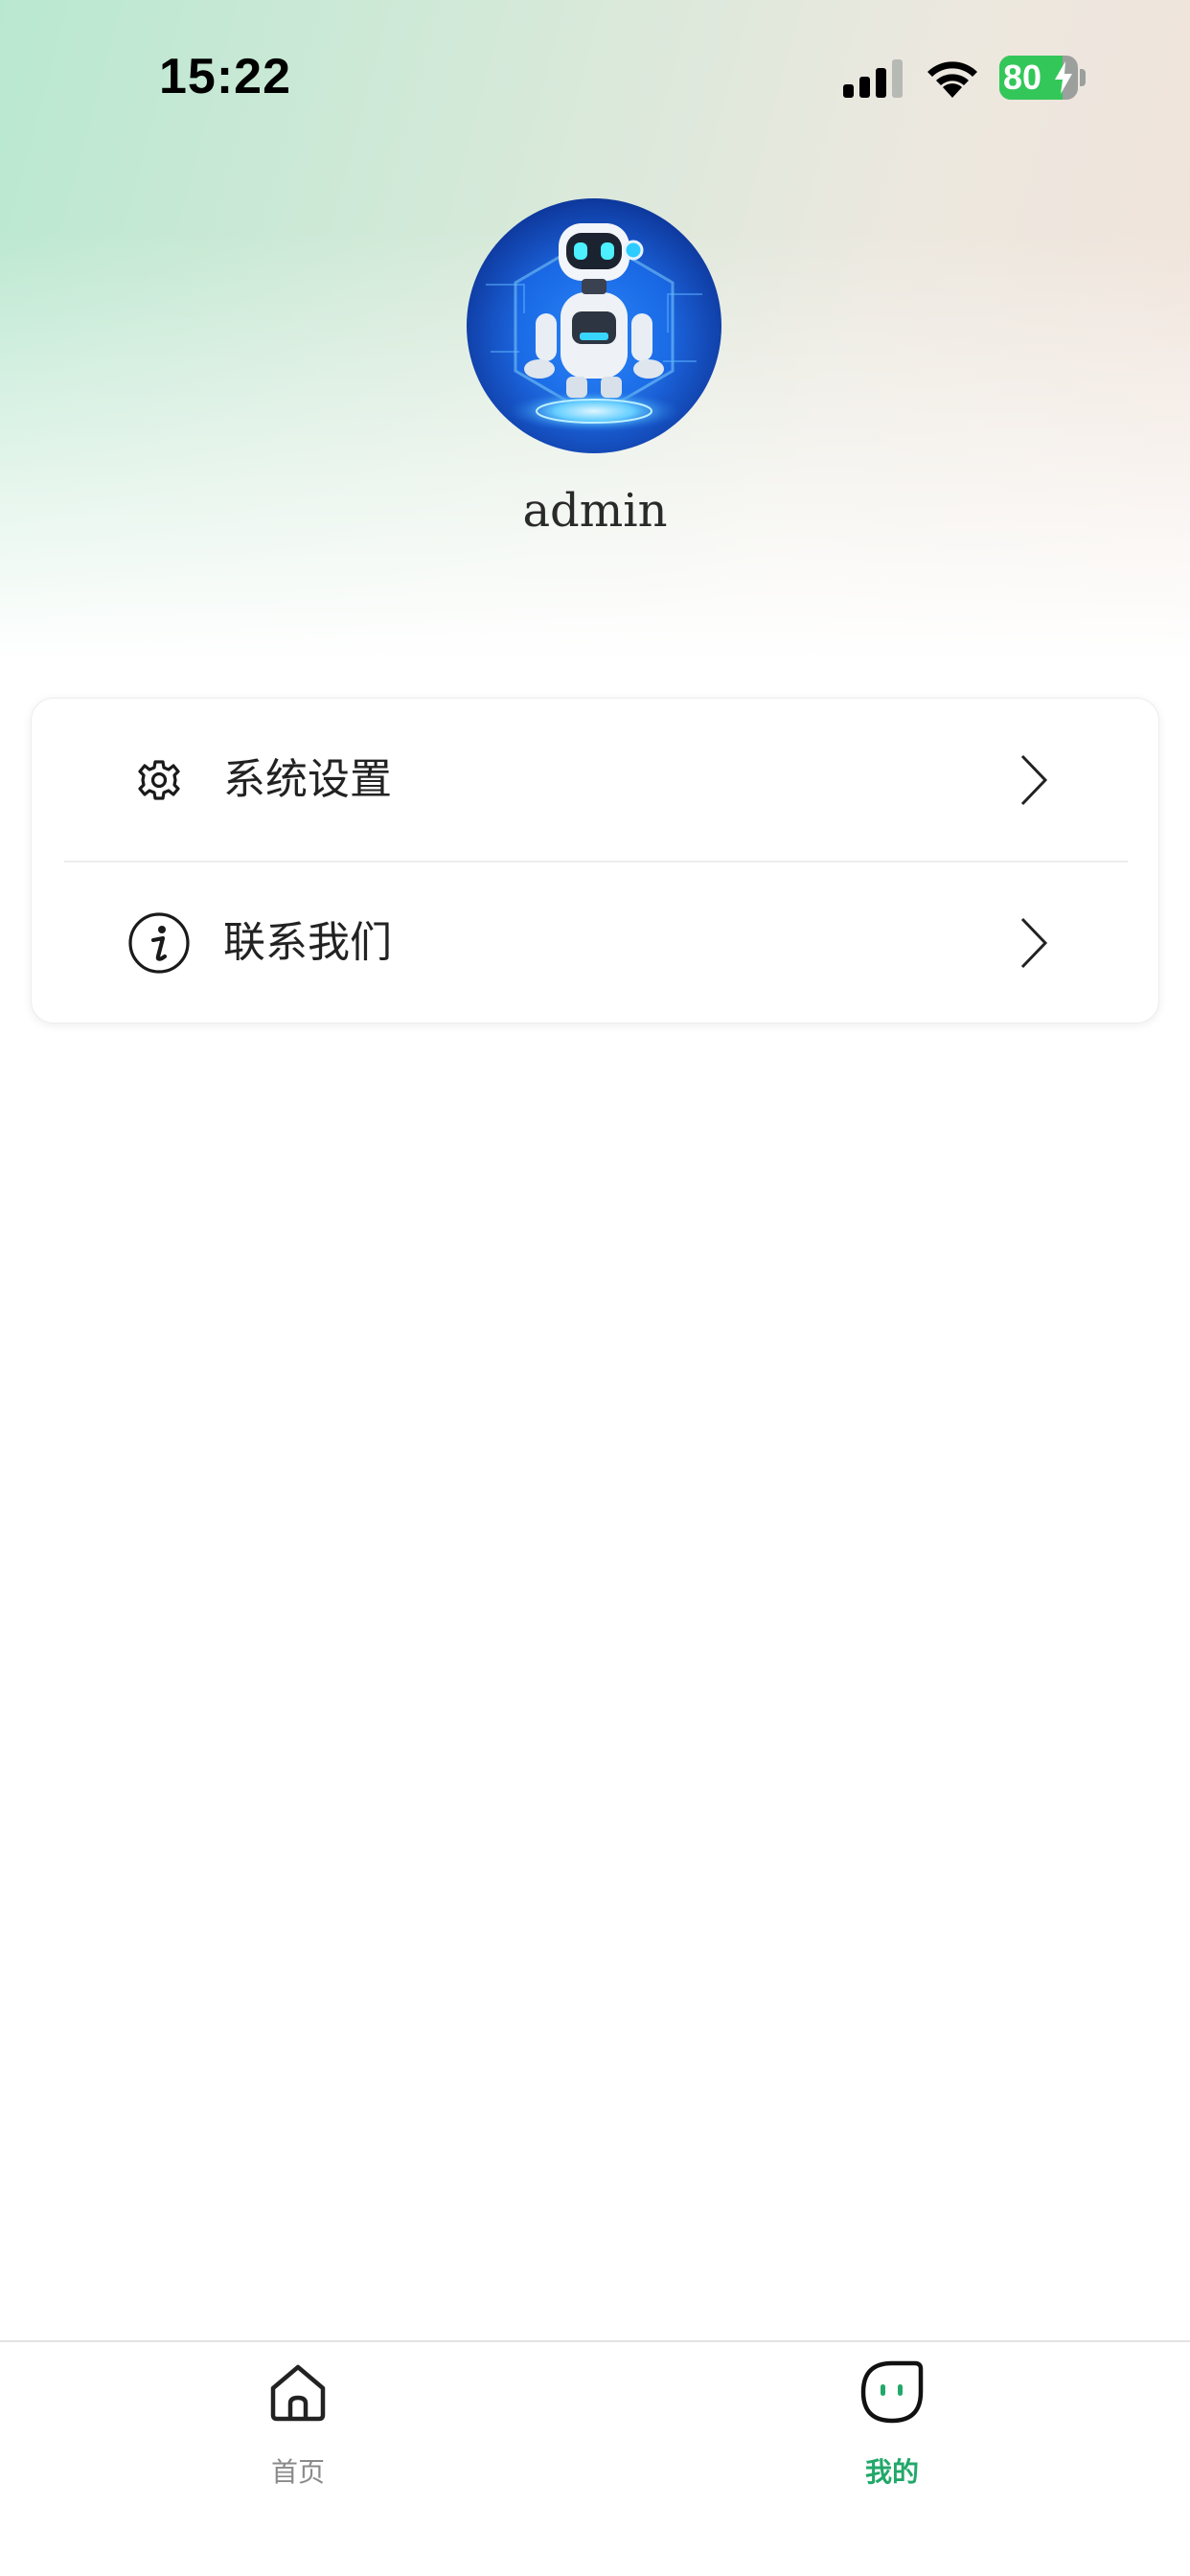 The image size is (1190, 2576). I want to click on battery-body: 80, so click(1038, 78).